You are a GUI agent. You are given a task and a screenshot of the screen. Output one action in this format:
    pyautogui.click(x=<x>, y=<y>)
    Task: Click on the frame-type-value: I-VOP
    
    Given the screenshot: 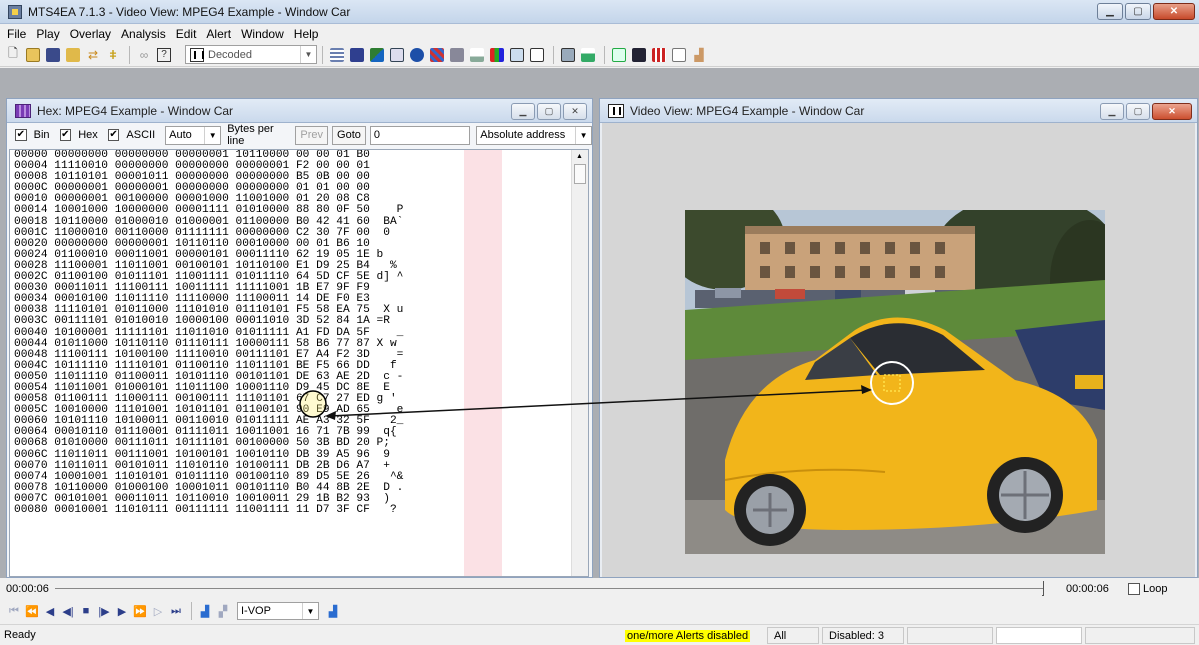 What is the action you would take?
    pyautogui.click(x=256, y=611)
    